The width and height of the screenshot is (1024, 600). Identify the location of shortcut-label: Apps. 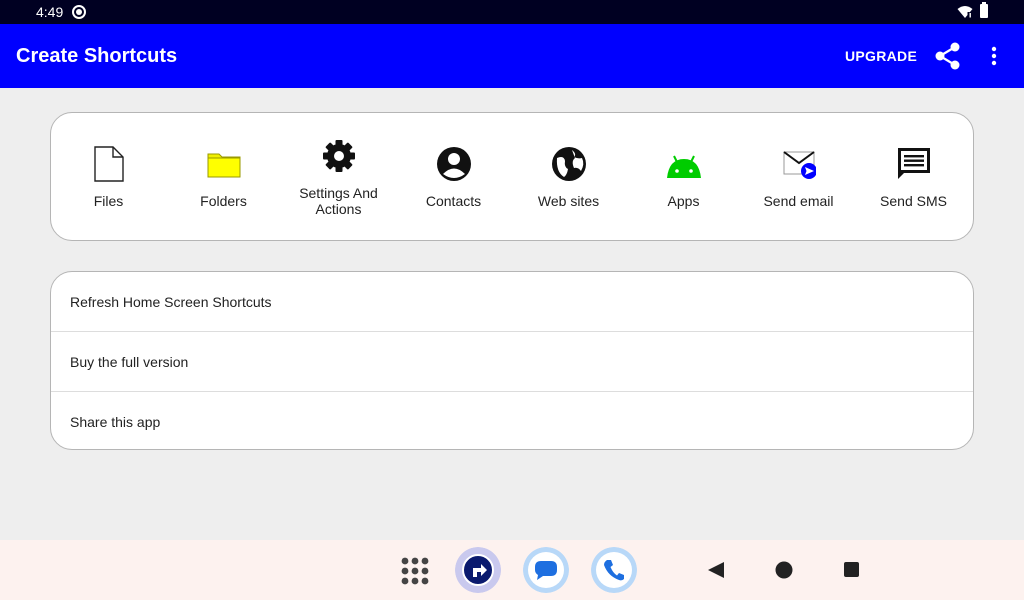
(683, 201).